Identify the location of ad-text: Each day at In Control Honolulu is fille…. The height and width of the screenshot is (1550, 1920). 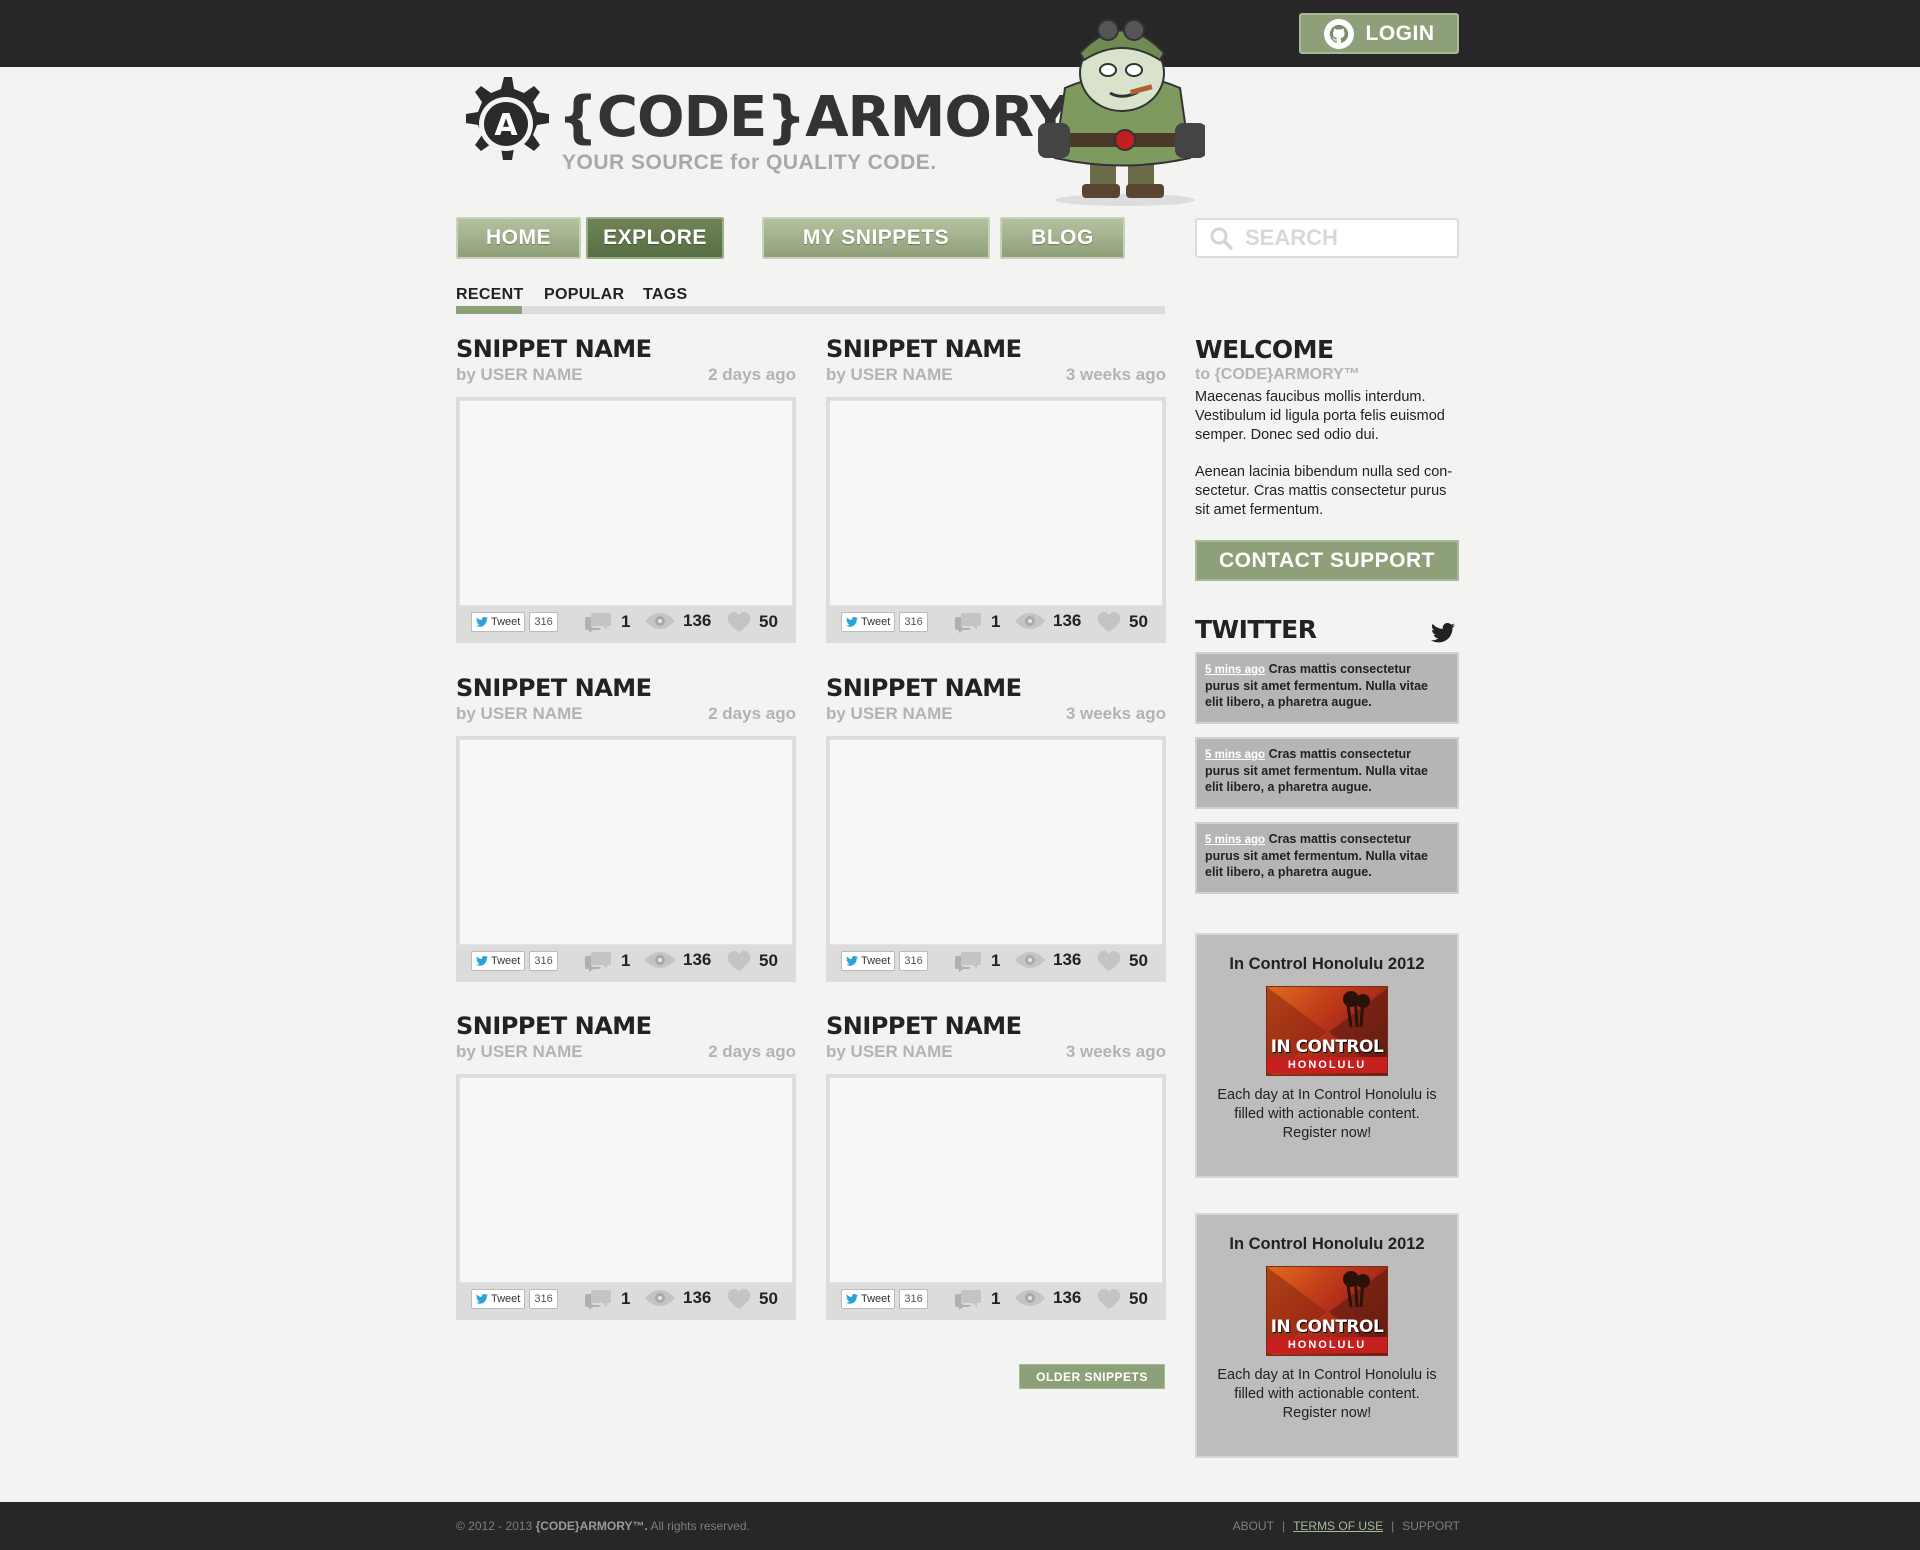
(1327, 1114).